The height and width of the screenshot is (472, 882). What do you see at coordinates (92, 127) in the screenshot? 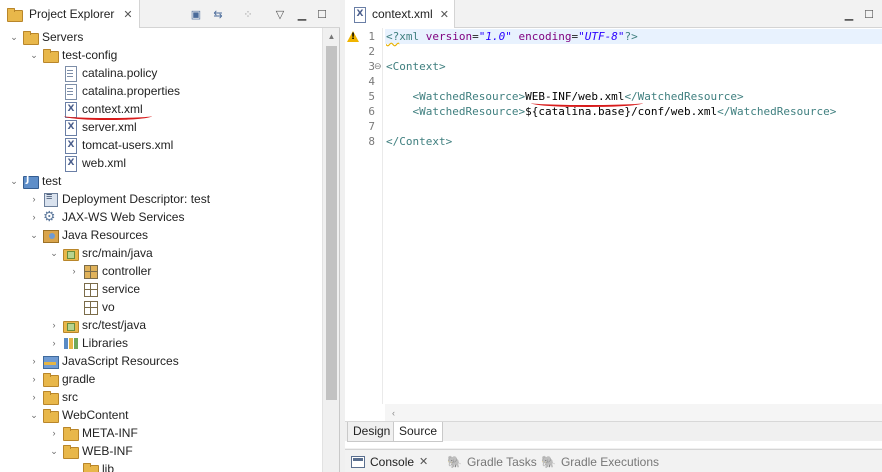
I see `tree-item-server-xml: server.xml` at bounding box center [92, 127].